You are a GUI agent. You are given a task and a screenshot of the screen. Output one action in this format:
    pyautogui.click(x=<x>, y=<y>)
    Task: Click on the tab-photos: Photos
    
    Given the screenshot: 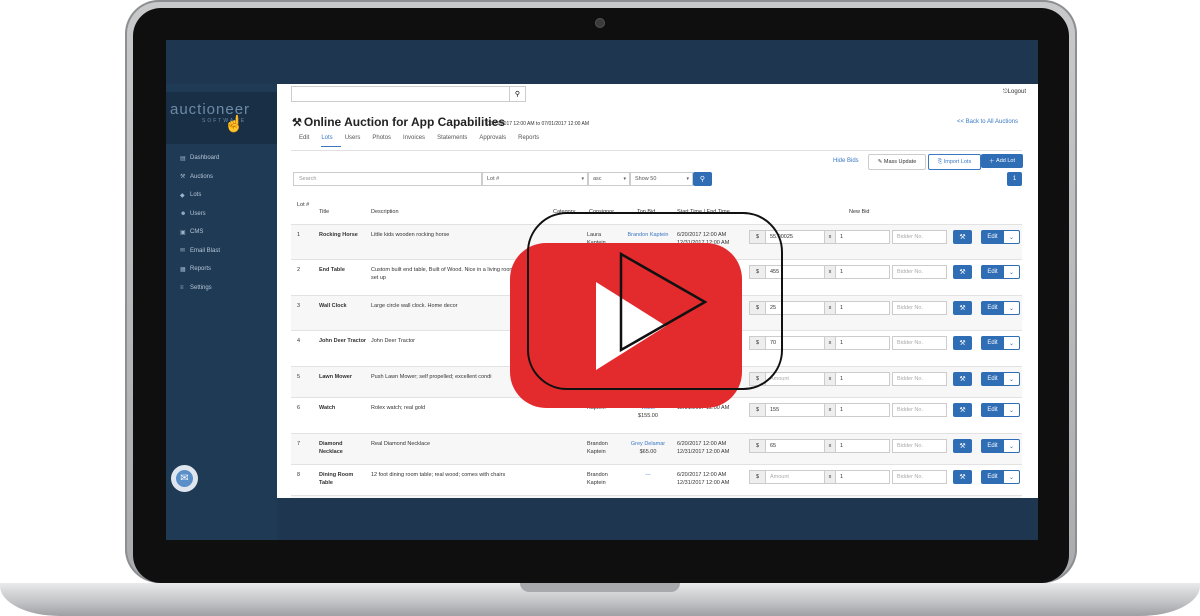 What is the action you would take?
    pyautogui.click(x=385, y=141)
    